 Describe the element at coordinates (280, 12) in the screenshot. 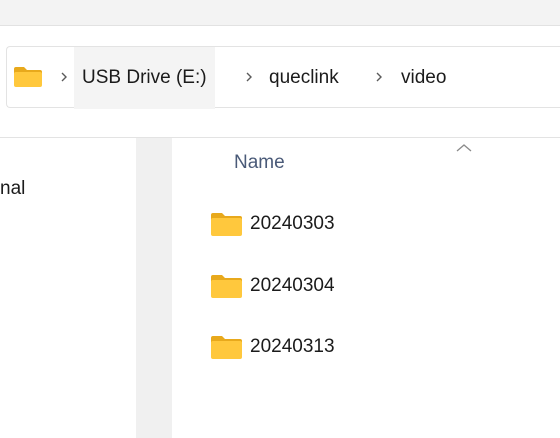

I see `title-bar-area` at that location.